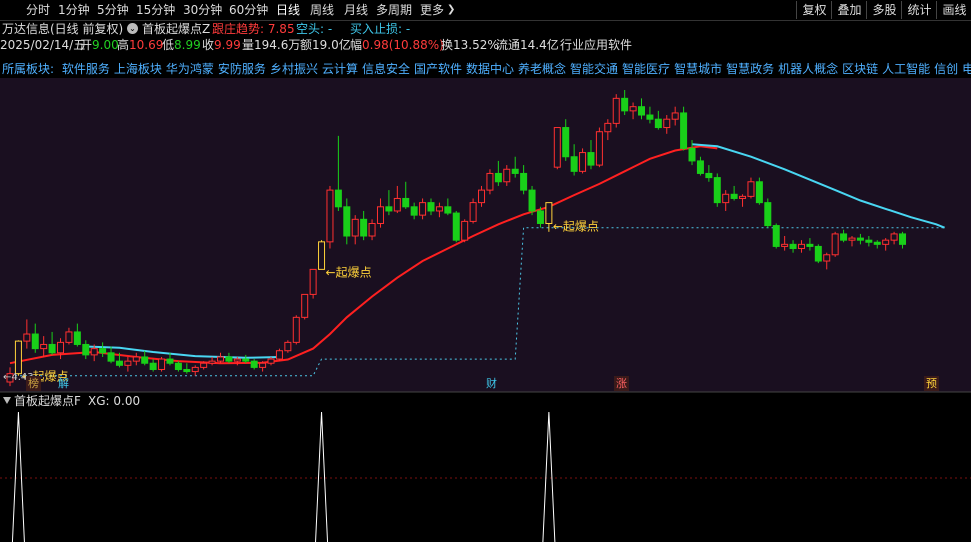 The height and width of the screenshot is (542, 971). I want to click on sector-item: 人工智能, so click(906, 69).